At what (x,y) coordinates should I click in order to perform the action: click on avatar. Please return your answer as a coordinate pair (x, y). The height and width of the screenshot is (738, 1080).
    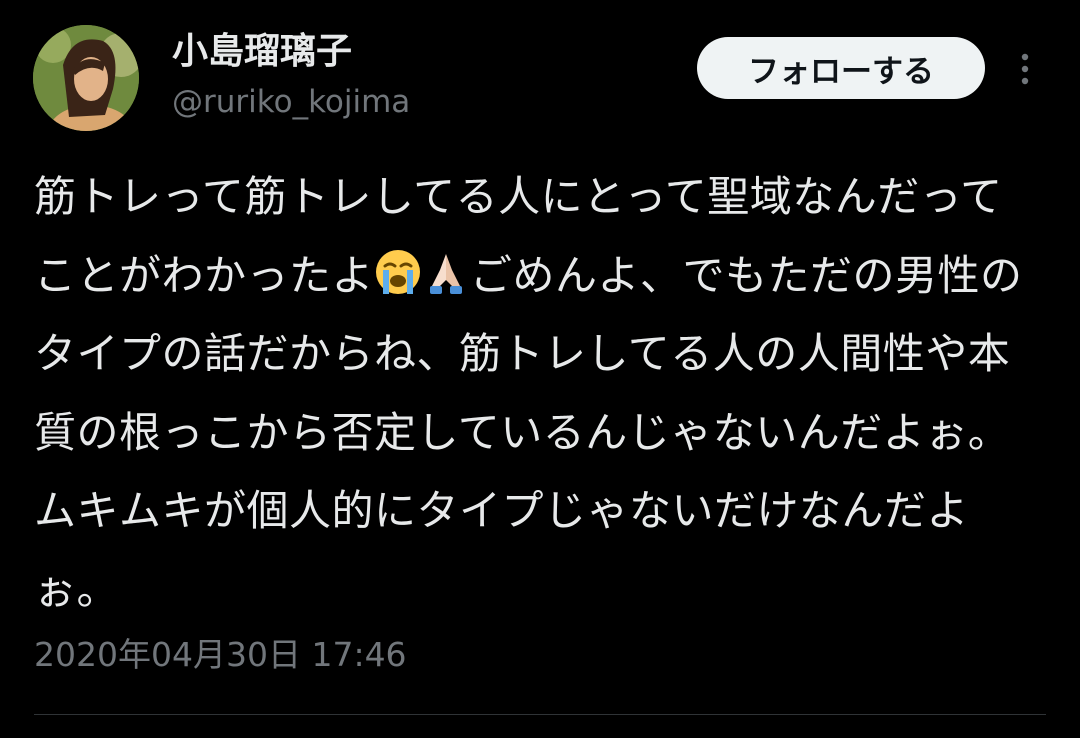
    Looking at the image, I should click on (86, 78).